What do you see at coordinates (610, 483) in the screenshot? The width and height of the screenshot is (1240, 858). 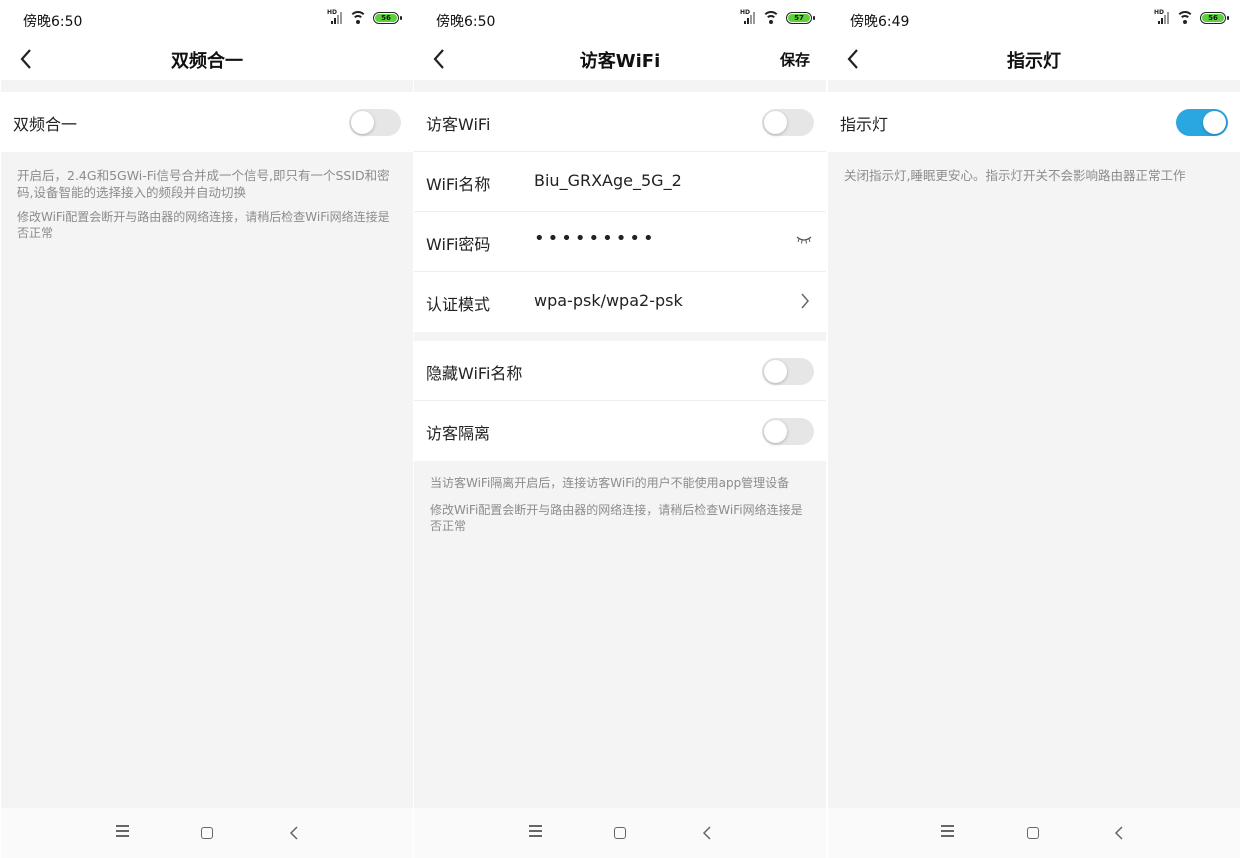 I see `isolation-note: 当访客WiFi隔离开启后，连接访客WiFi的用户不能使用app管理设备` at bounding box center [610, 483].